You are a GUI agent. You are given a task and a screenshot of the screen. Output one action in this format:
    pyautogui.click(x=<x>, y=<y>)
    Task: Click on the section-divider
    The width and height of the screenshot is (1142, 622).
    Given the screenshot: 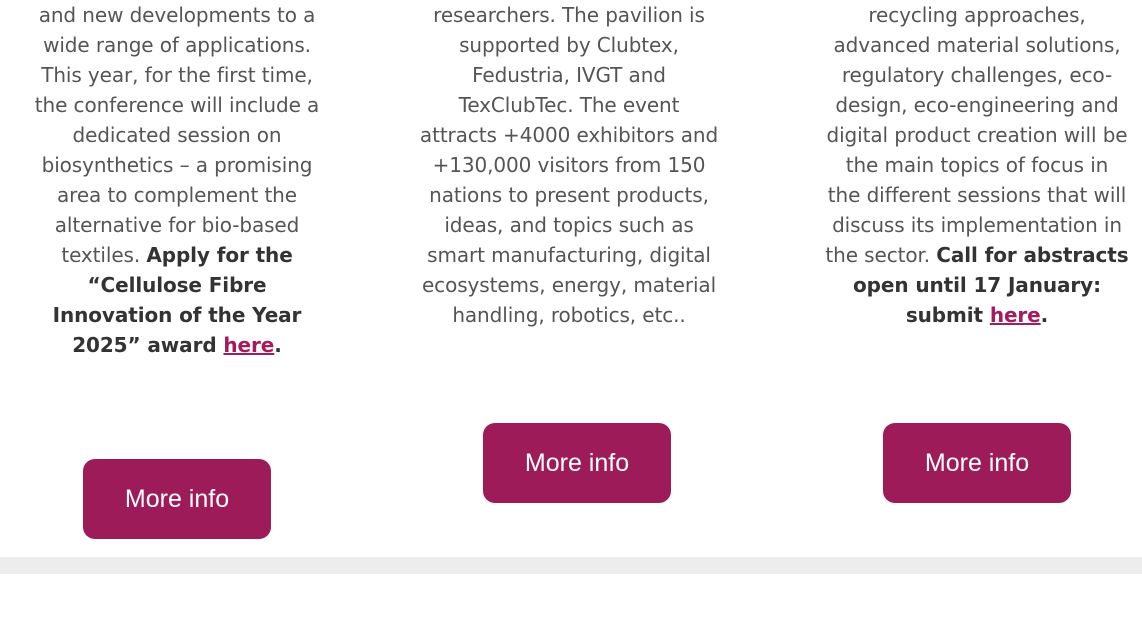 What is the action you would take?
    pyautogui.click(x=571, y=565)
    